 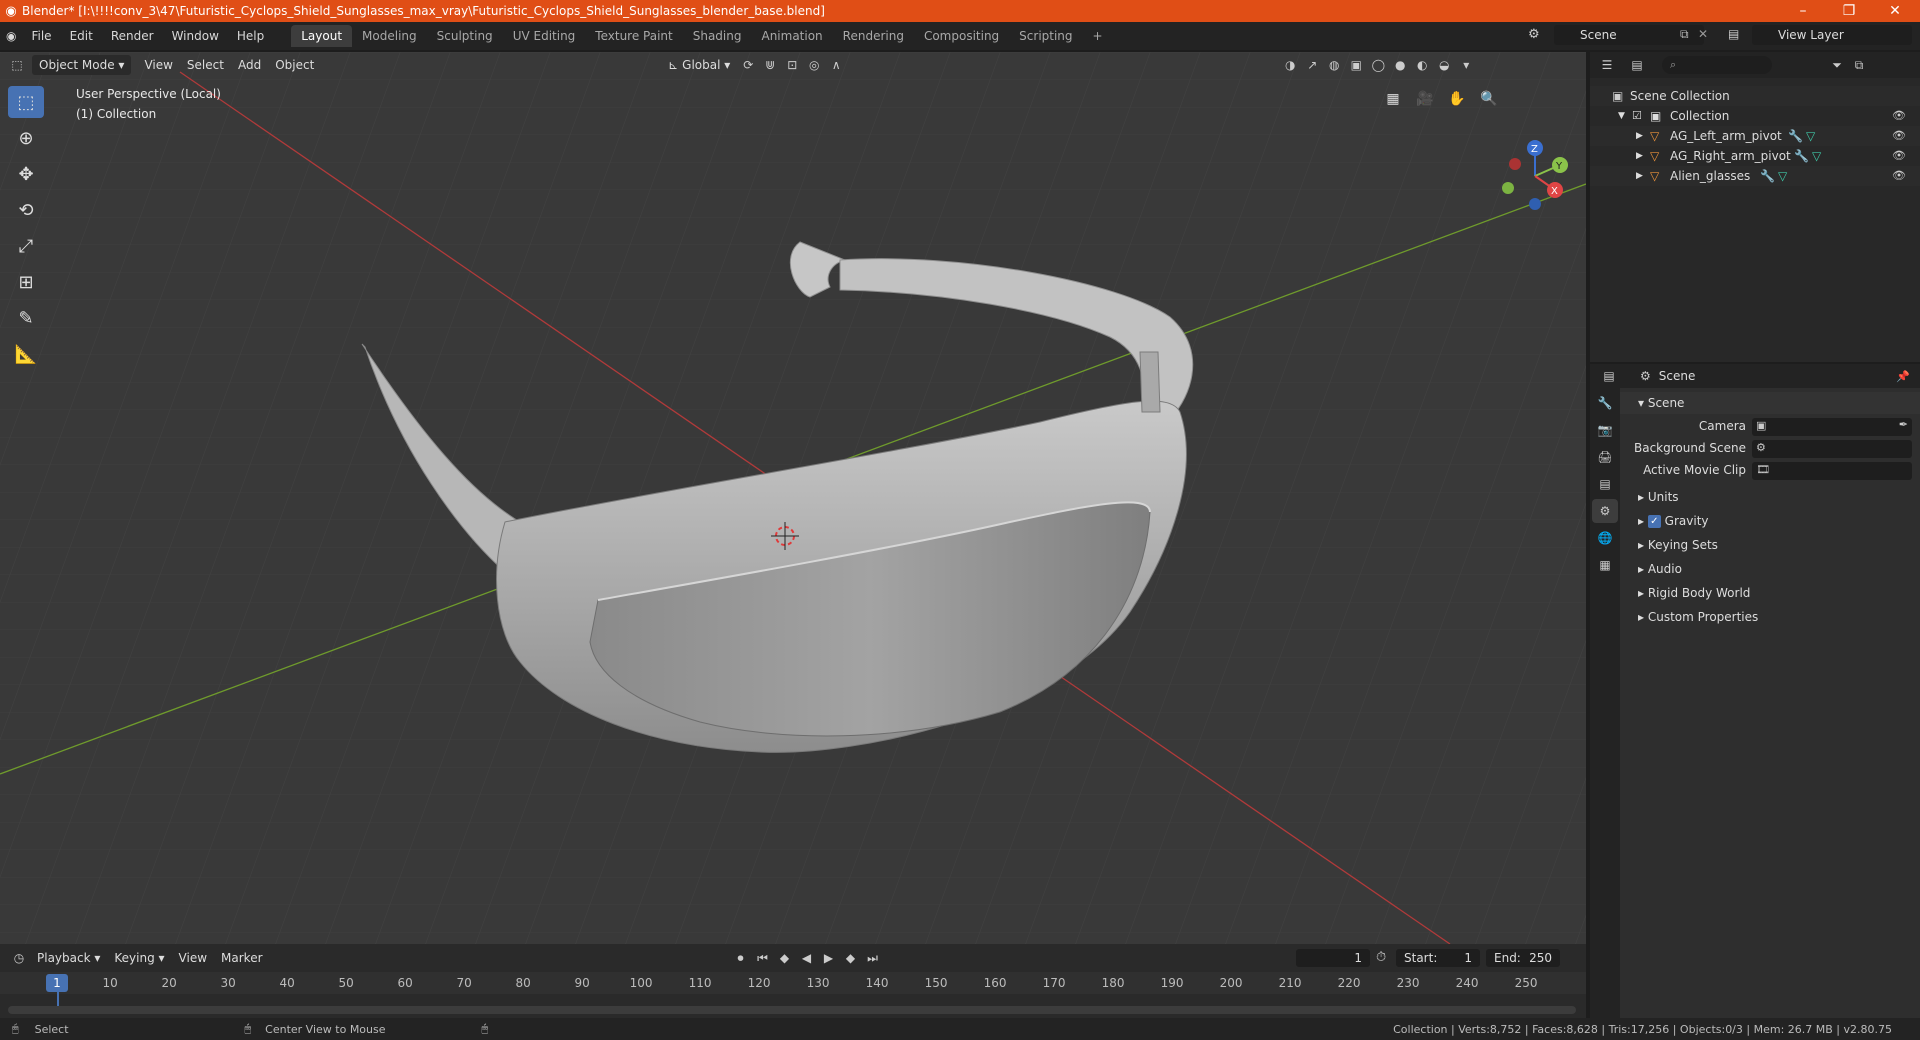 I want to click on playback-menu: Playback ▾, so click(x=68, y=958).